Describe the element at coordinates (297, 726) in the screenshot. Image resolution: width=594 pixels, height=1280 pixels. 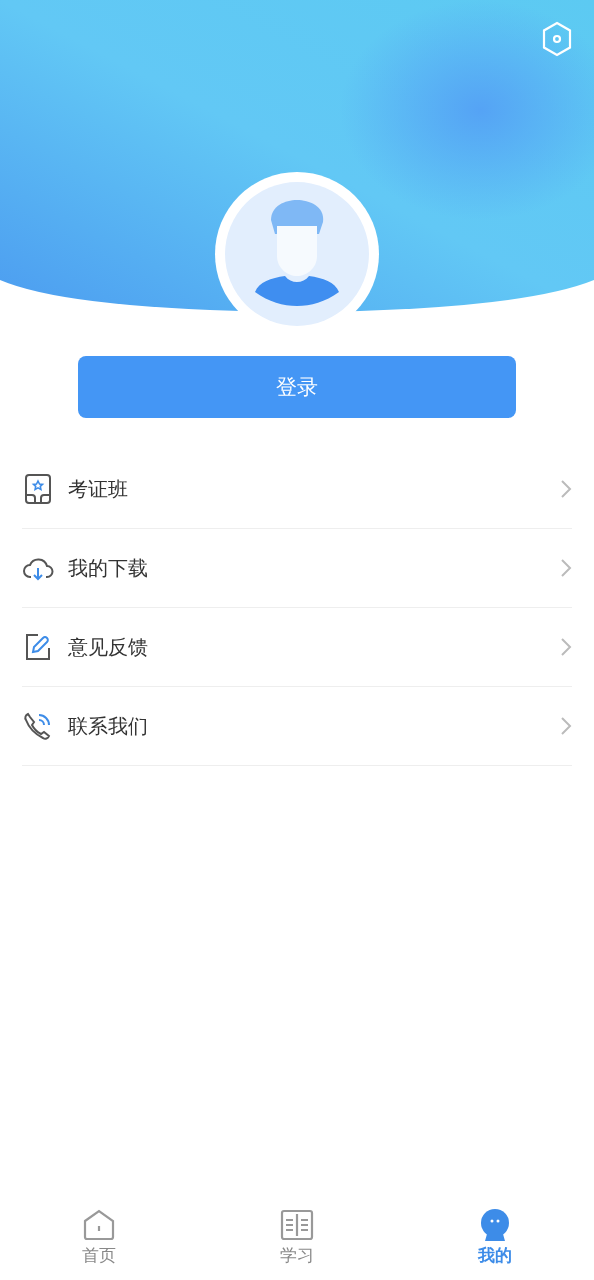
I see `menu-item: 联系我们` at that location.